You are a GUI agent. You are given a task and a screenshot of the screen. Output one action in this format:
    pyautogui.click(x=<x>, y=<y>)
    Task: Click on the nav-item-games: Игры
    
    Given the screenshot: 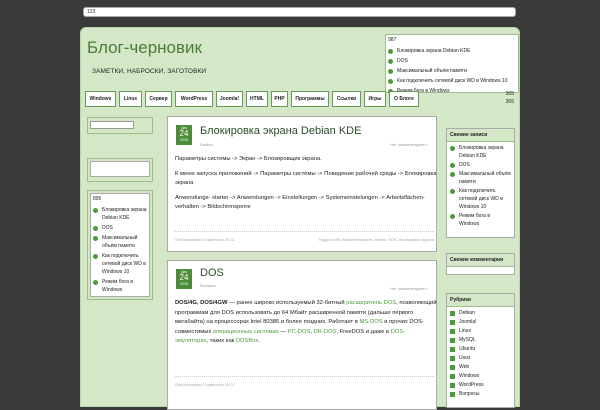 What is the action you would take?
    pyautogui.click(x=375, y=99)
    